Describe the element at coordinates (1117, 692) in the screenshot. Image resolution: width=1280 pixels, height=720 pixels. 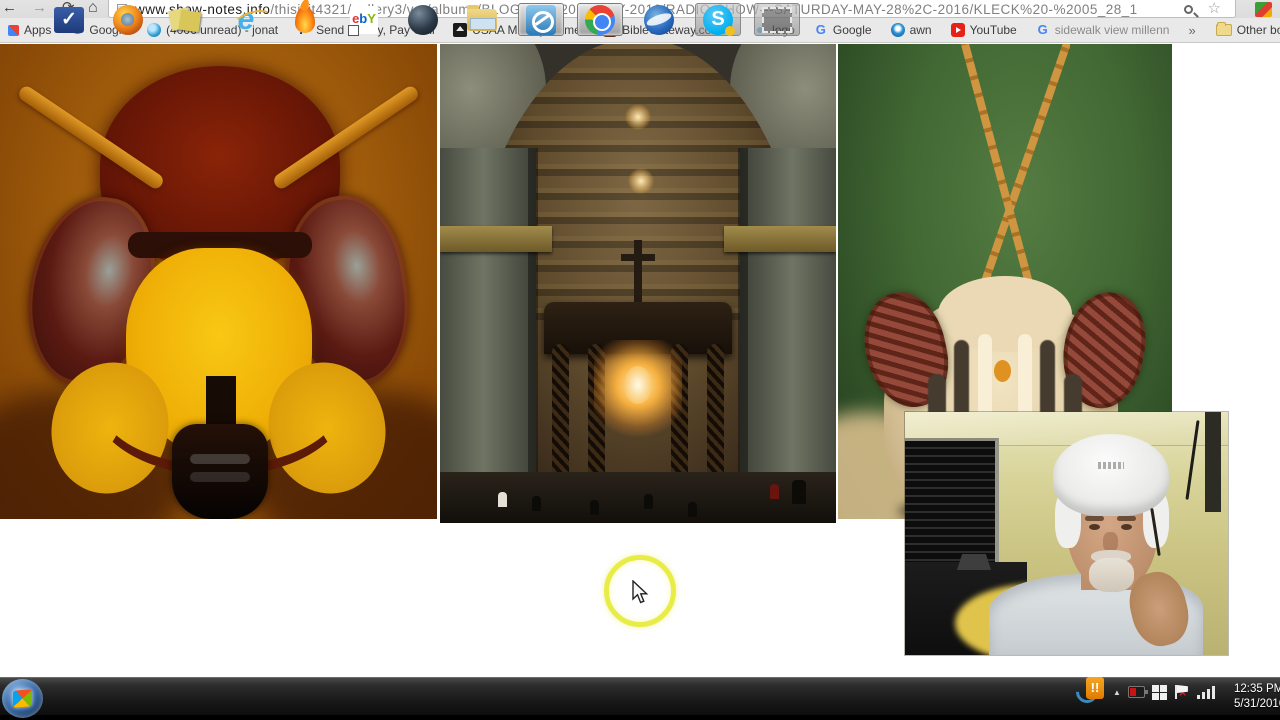
I see `show-hidden-icons-button: ▲` at that location.